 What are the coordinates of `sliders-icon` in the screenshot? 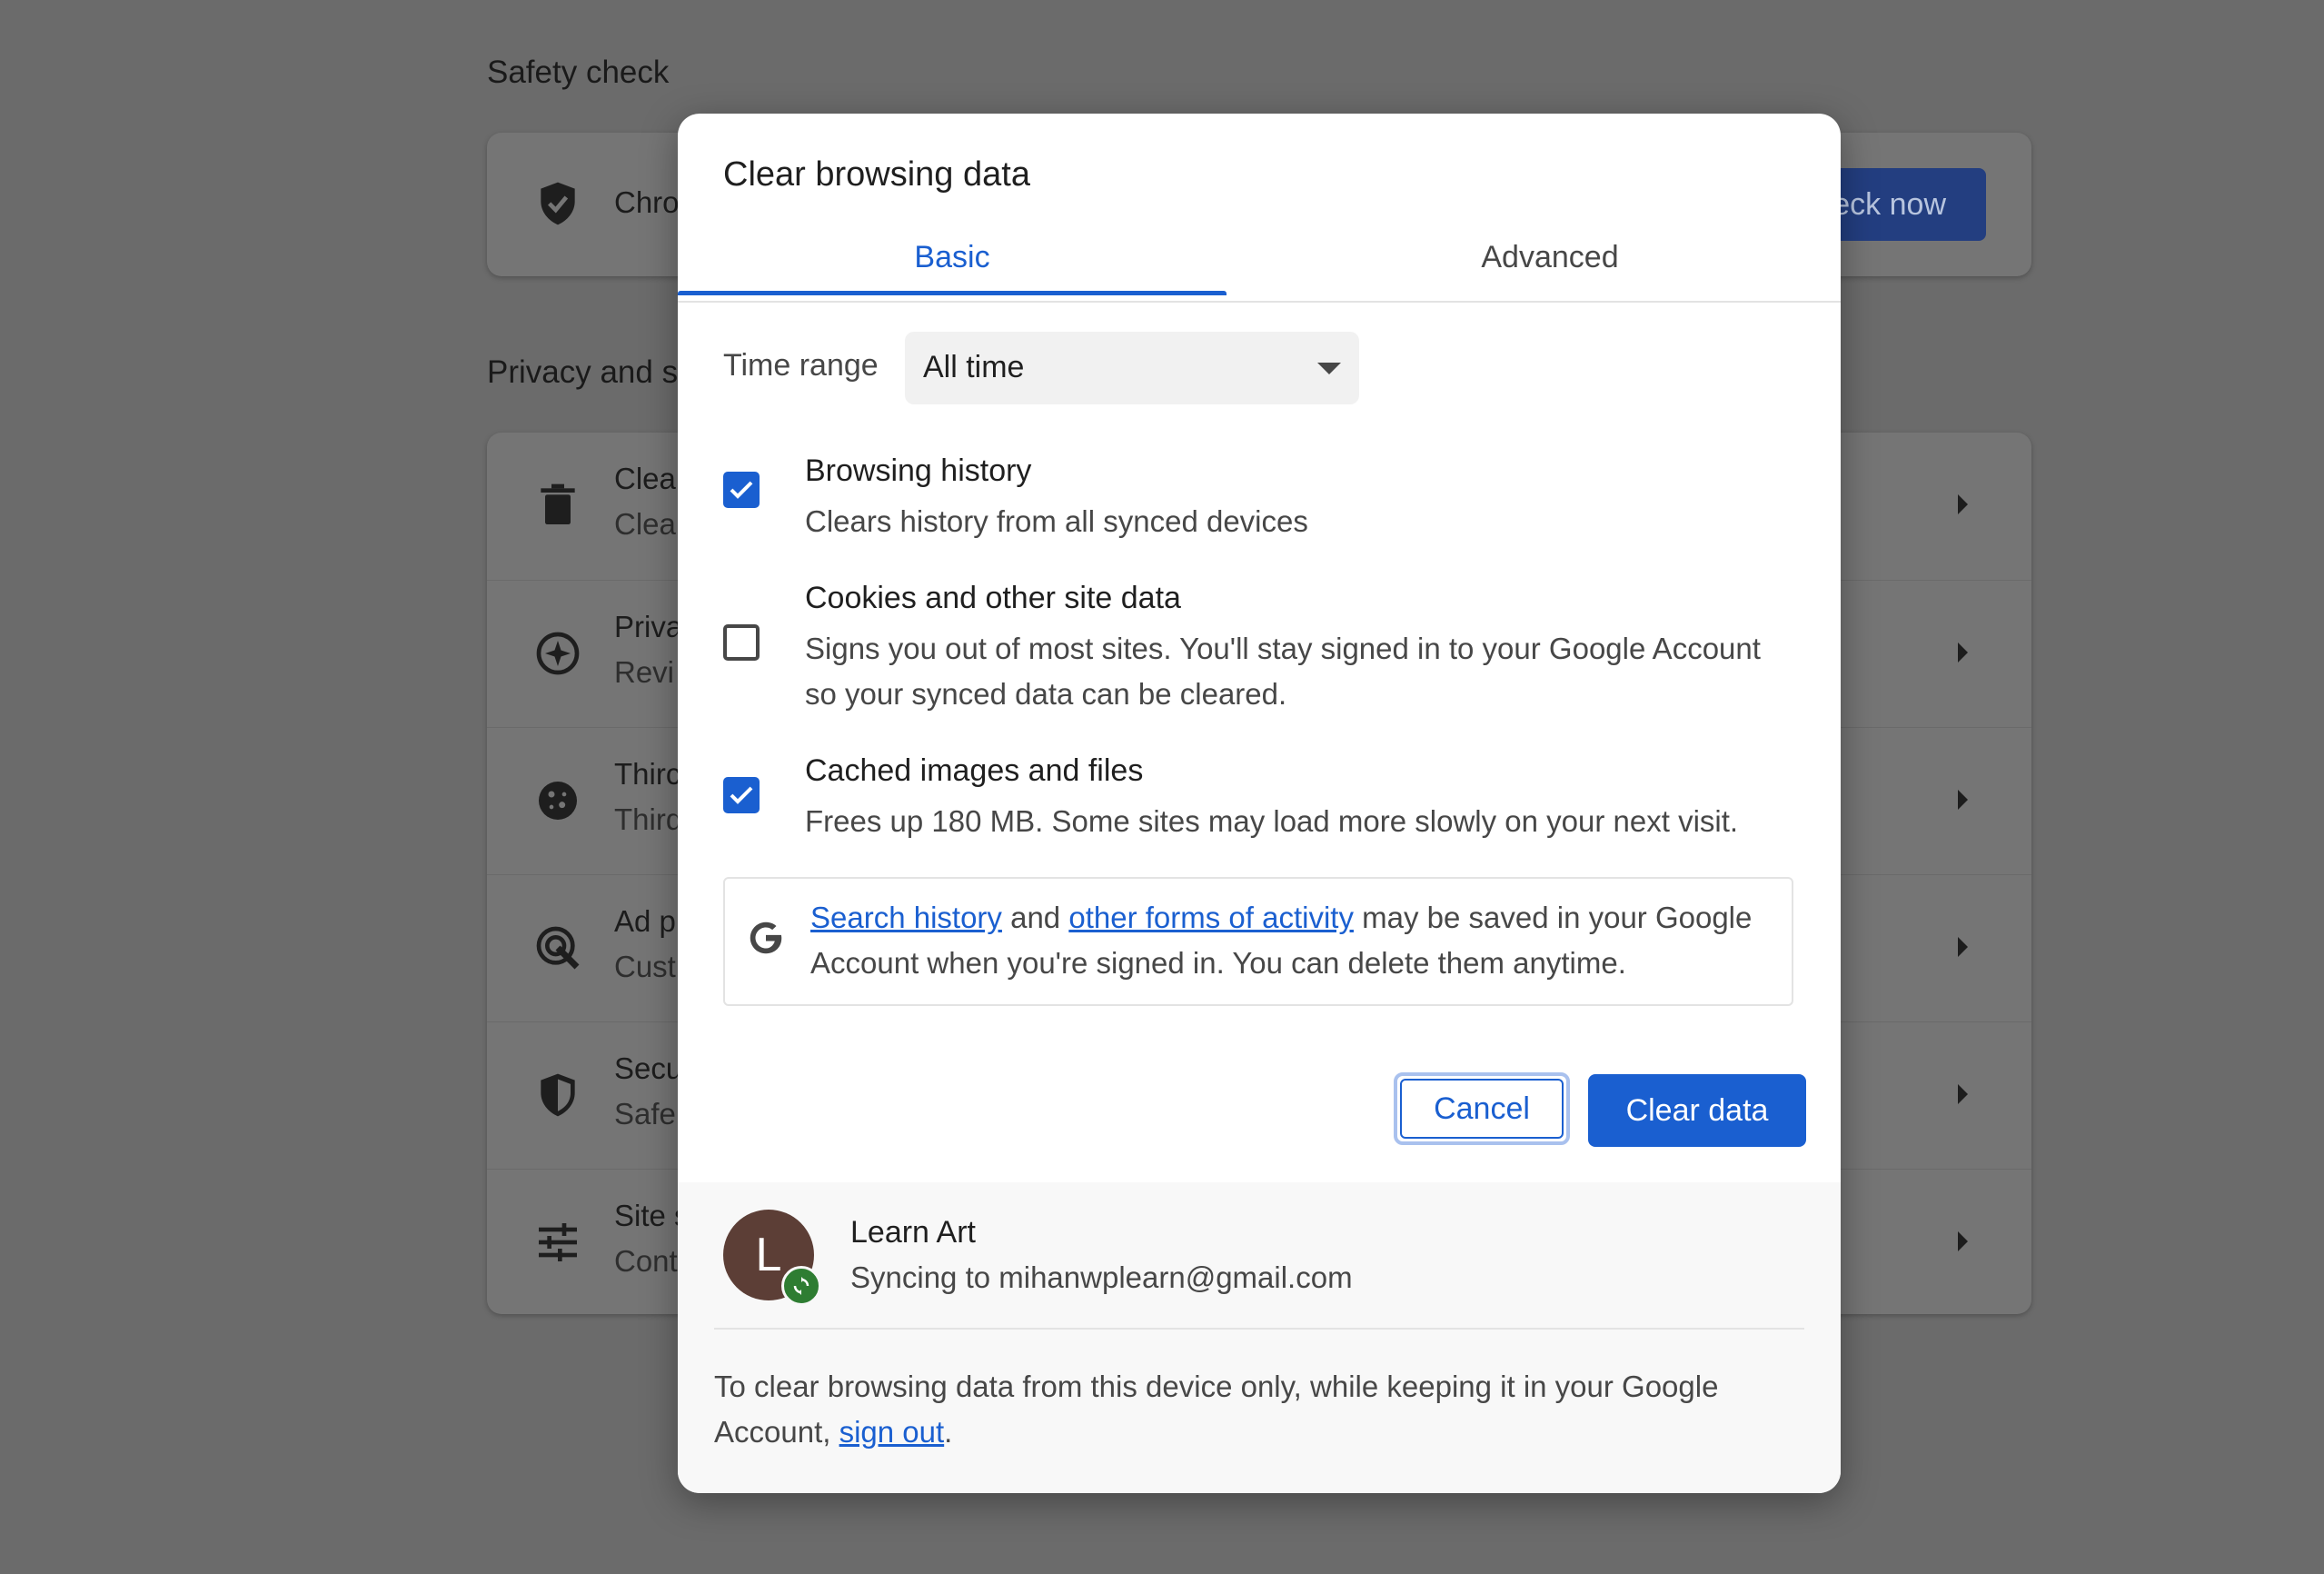 It's located at (558, 1242).